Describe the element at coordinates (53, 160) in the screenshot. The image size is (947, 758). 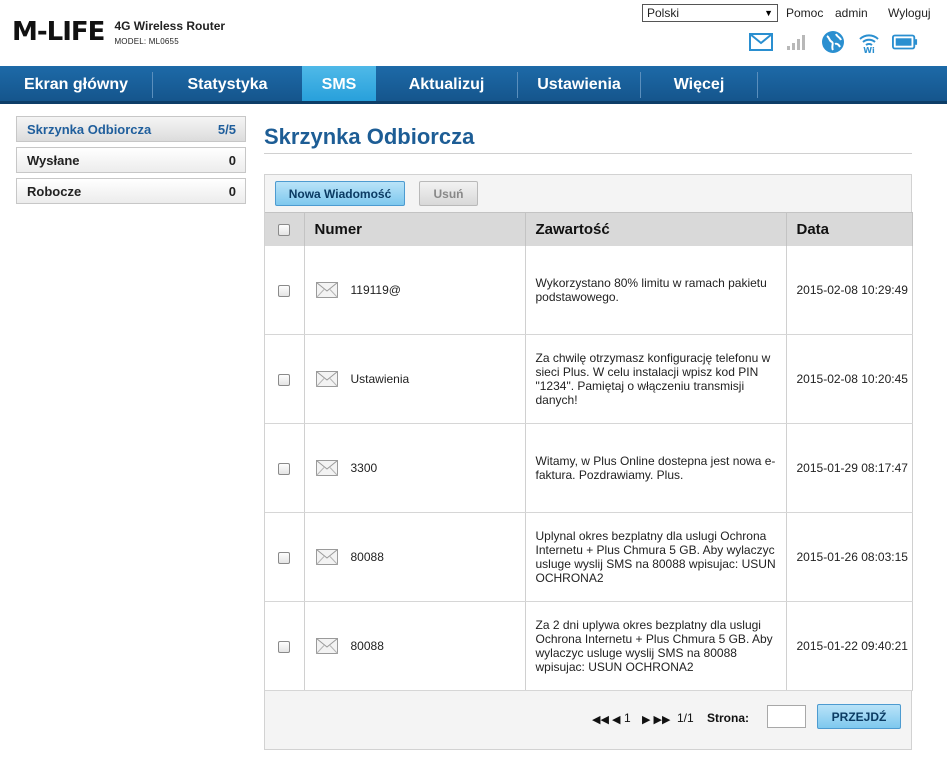
I see `sidebar-item-label: Wysłane` at that location.